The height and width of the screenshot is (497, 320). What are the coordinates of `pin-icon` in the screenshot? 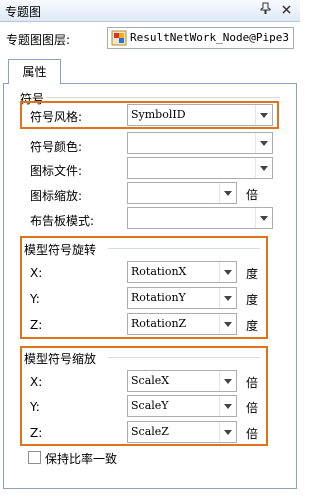 It's located at (265, 10).